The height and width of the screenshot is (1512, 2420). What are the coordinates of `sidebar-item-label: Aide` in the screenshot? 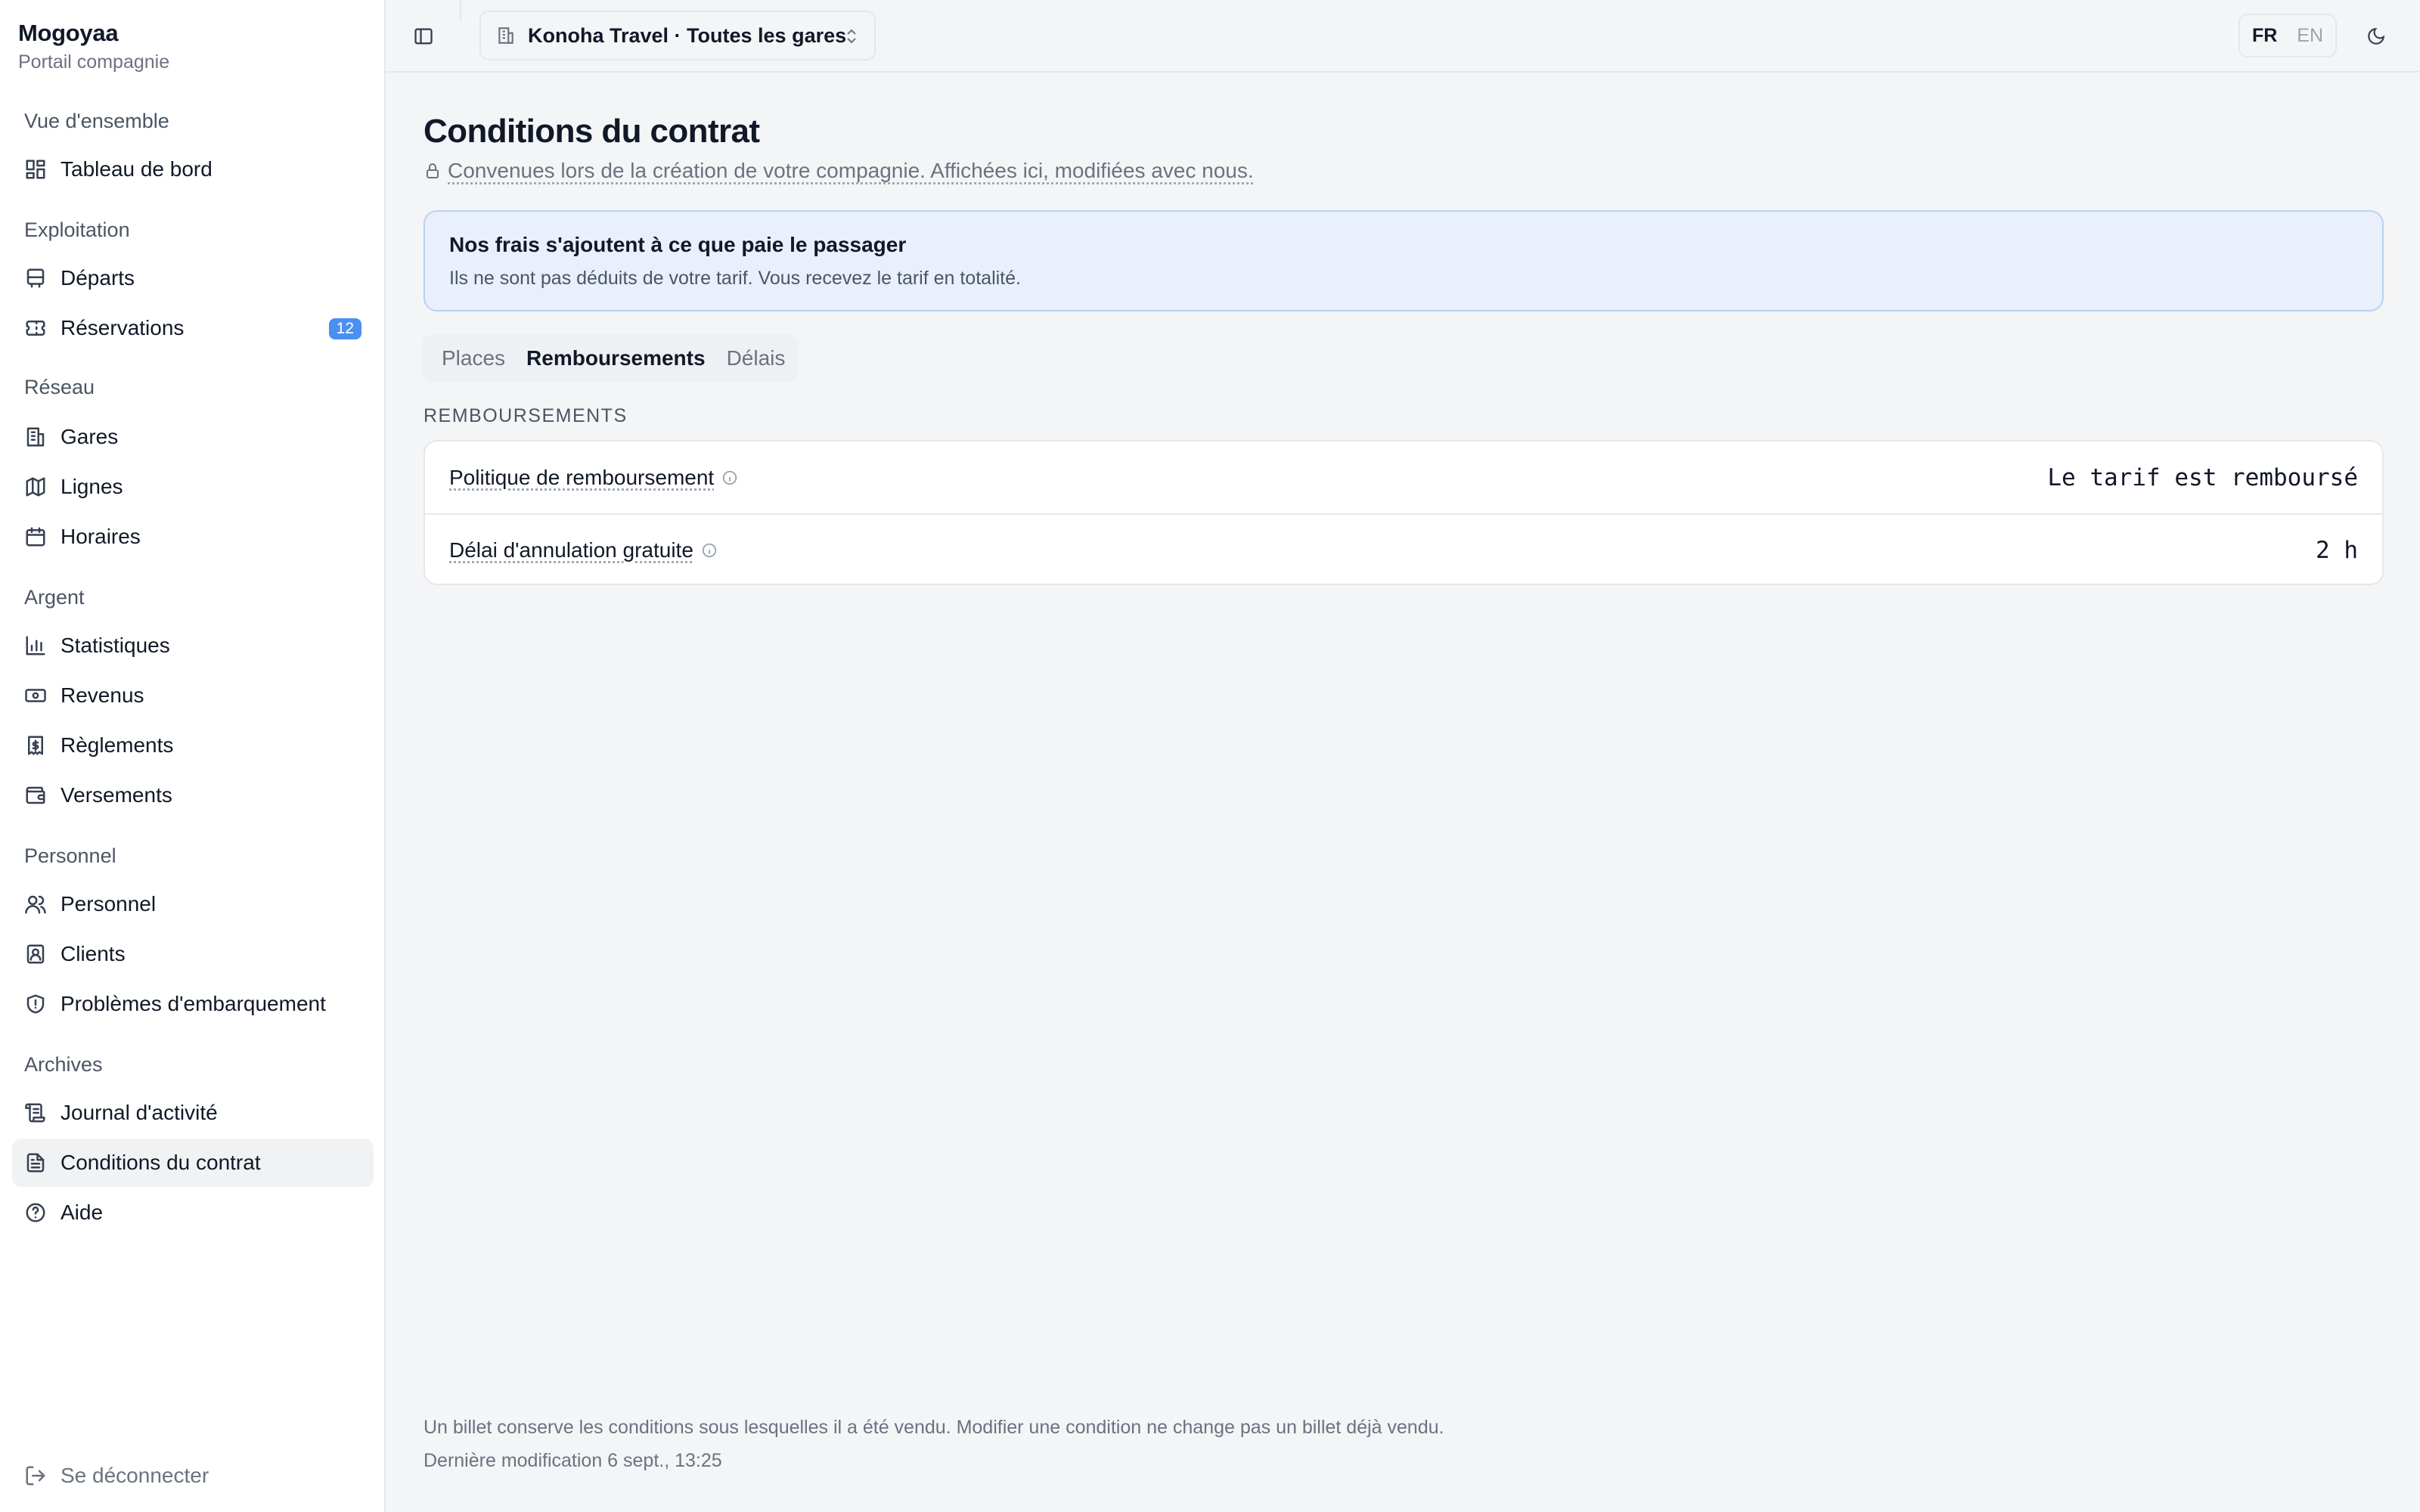 It's located at (82, 1212).